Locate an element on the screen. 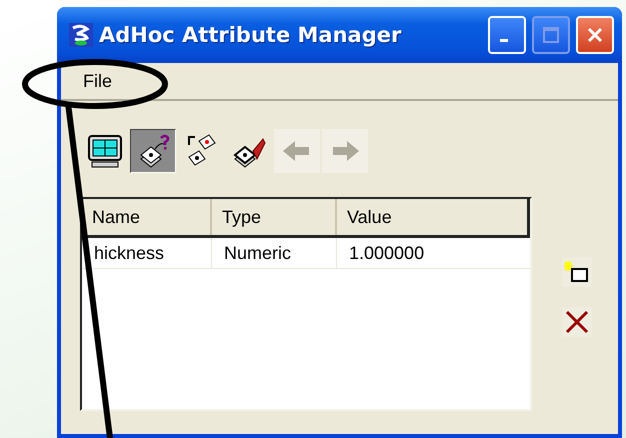 The height and width of the screenshot is (438, 626). table-cell: hickness is located at coordinates (147, 253).